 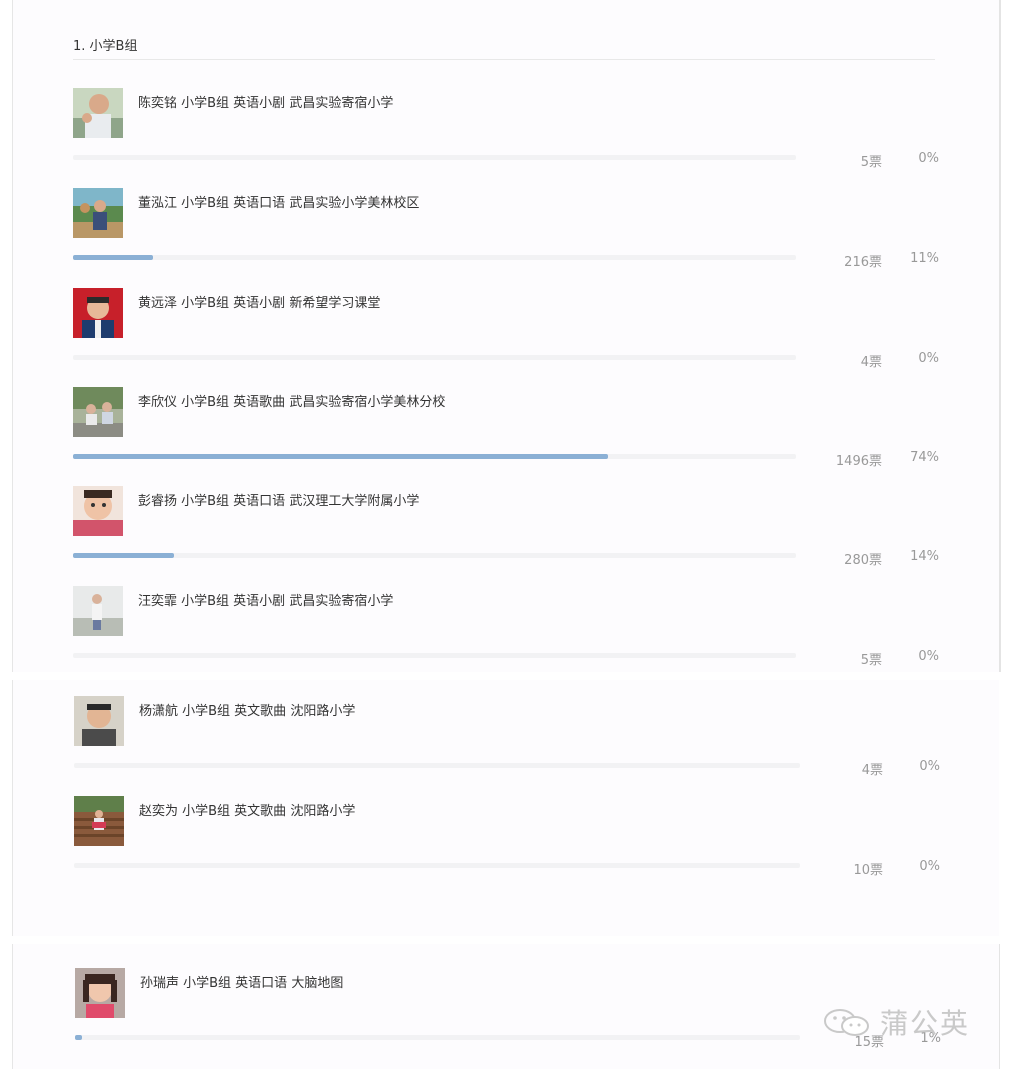 What do you see at coordinates (506, 532) in the screenshot?
I see `candidate-item: 彭睿扬 小学B组 英语口语 武汉理工大学附属小学 280票 14%` at bounding box center [506, 532].